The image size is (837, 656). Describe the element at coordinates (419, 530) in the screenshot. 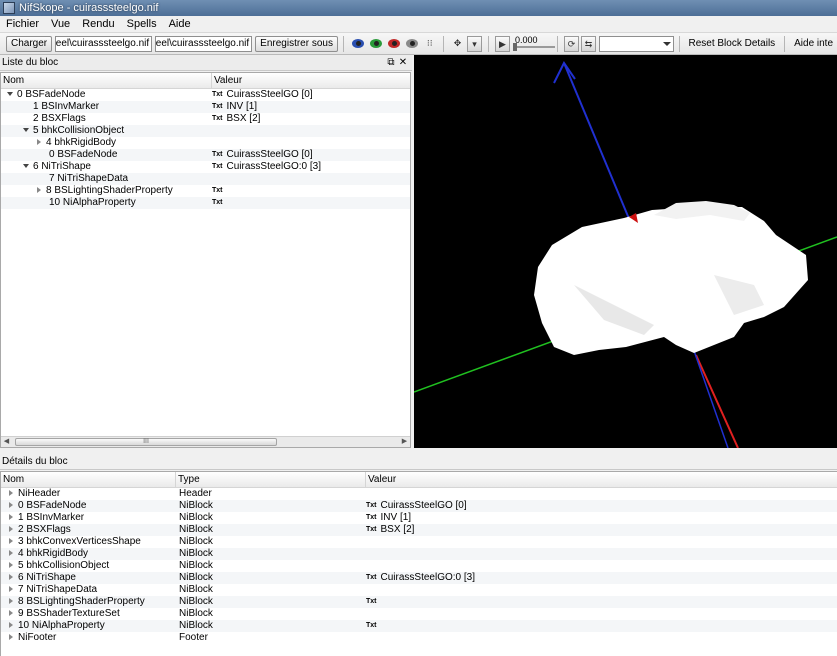

I see `details-row: 2 BSXFlags NiBlock Txt BSX [2]` at that location.